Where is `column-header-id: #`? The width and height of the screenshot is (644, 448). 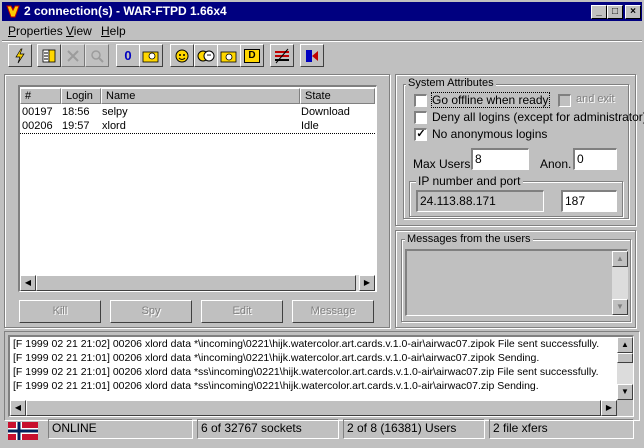
column-header-id: # is located at coordinates (40, 96).